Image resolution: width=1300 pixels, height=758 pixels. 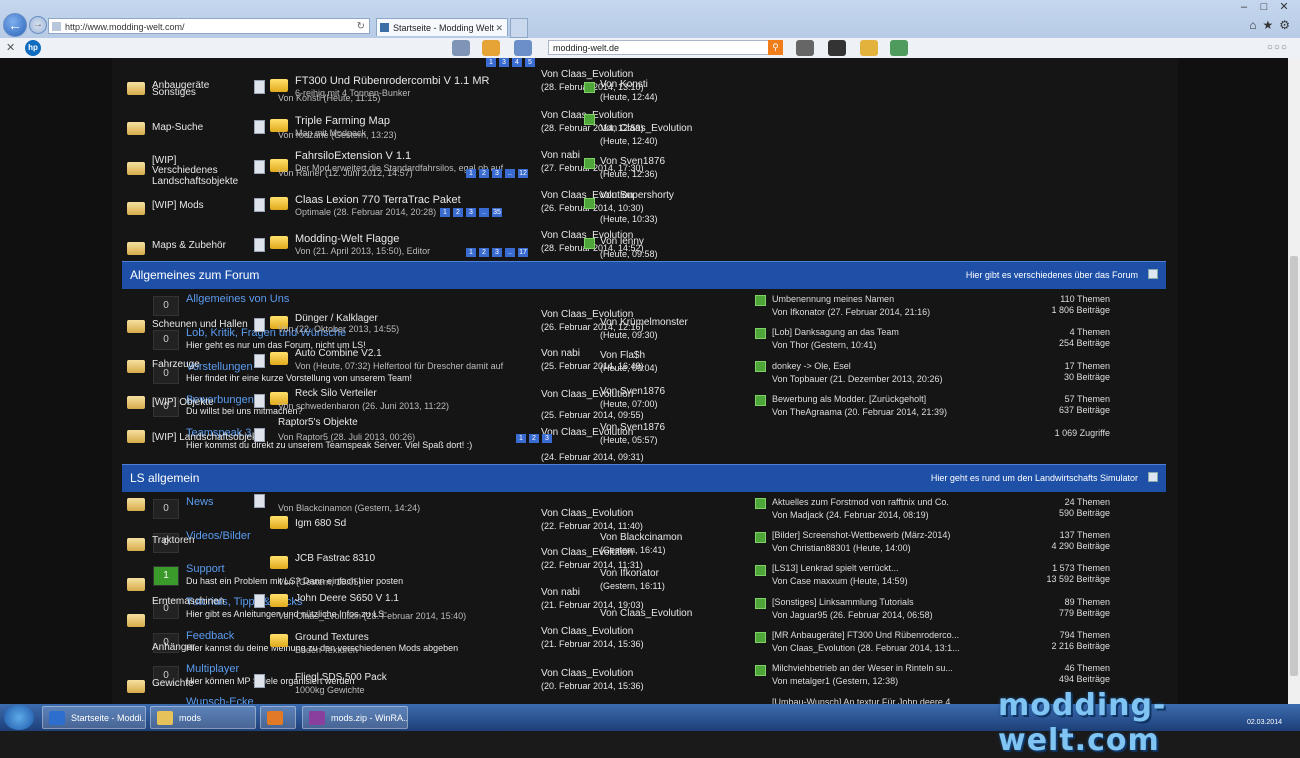 What do you see at coordinates (1284, 25) in the screenshot?
I see `gear-icon: ⚙` at bounding box center [1284, 25].